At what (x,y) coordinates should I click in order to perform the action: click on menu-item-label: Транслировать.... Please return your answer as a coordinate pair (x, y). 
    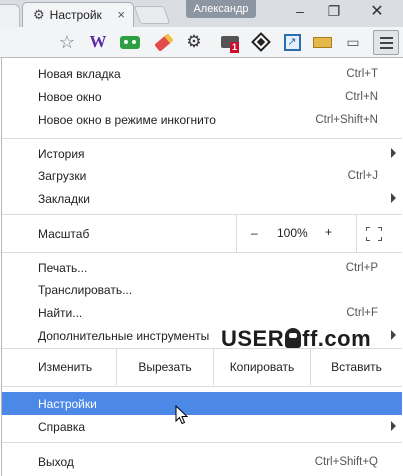
    Looking at the image, I should click on (85, 289).